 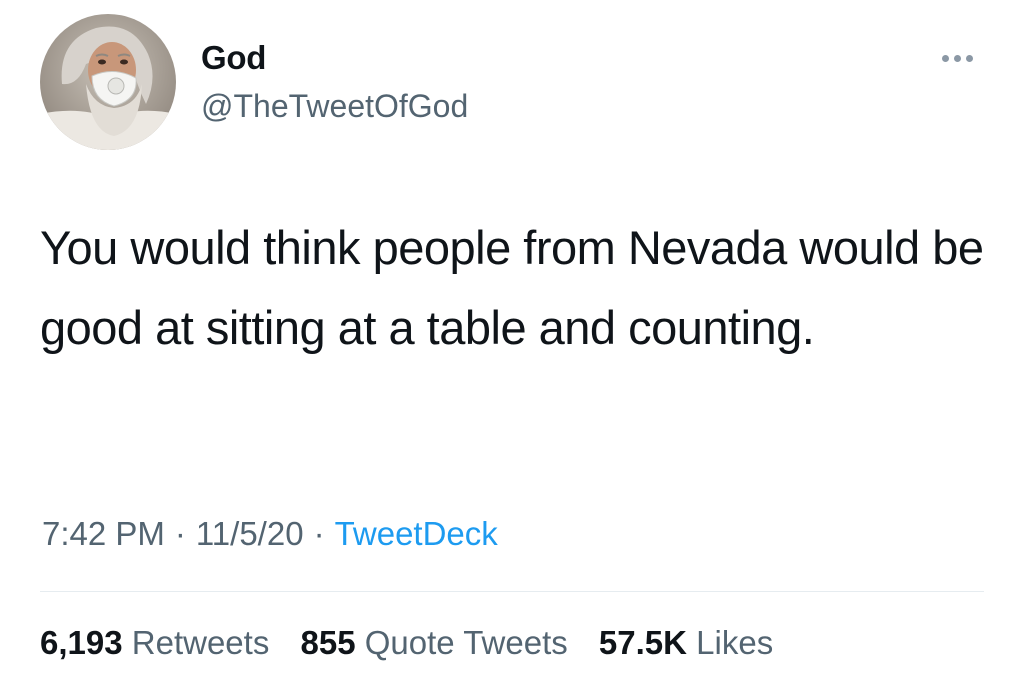 I want to click on avatar-image, so click(x=108, y=82).